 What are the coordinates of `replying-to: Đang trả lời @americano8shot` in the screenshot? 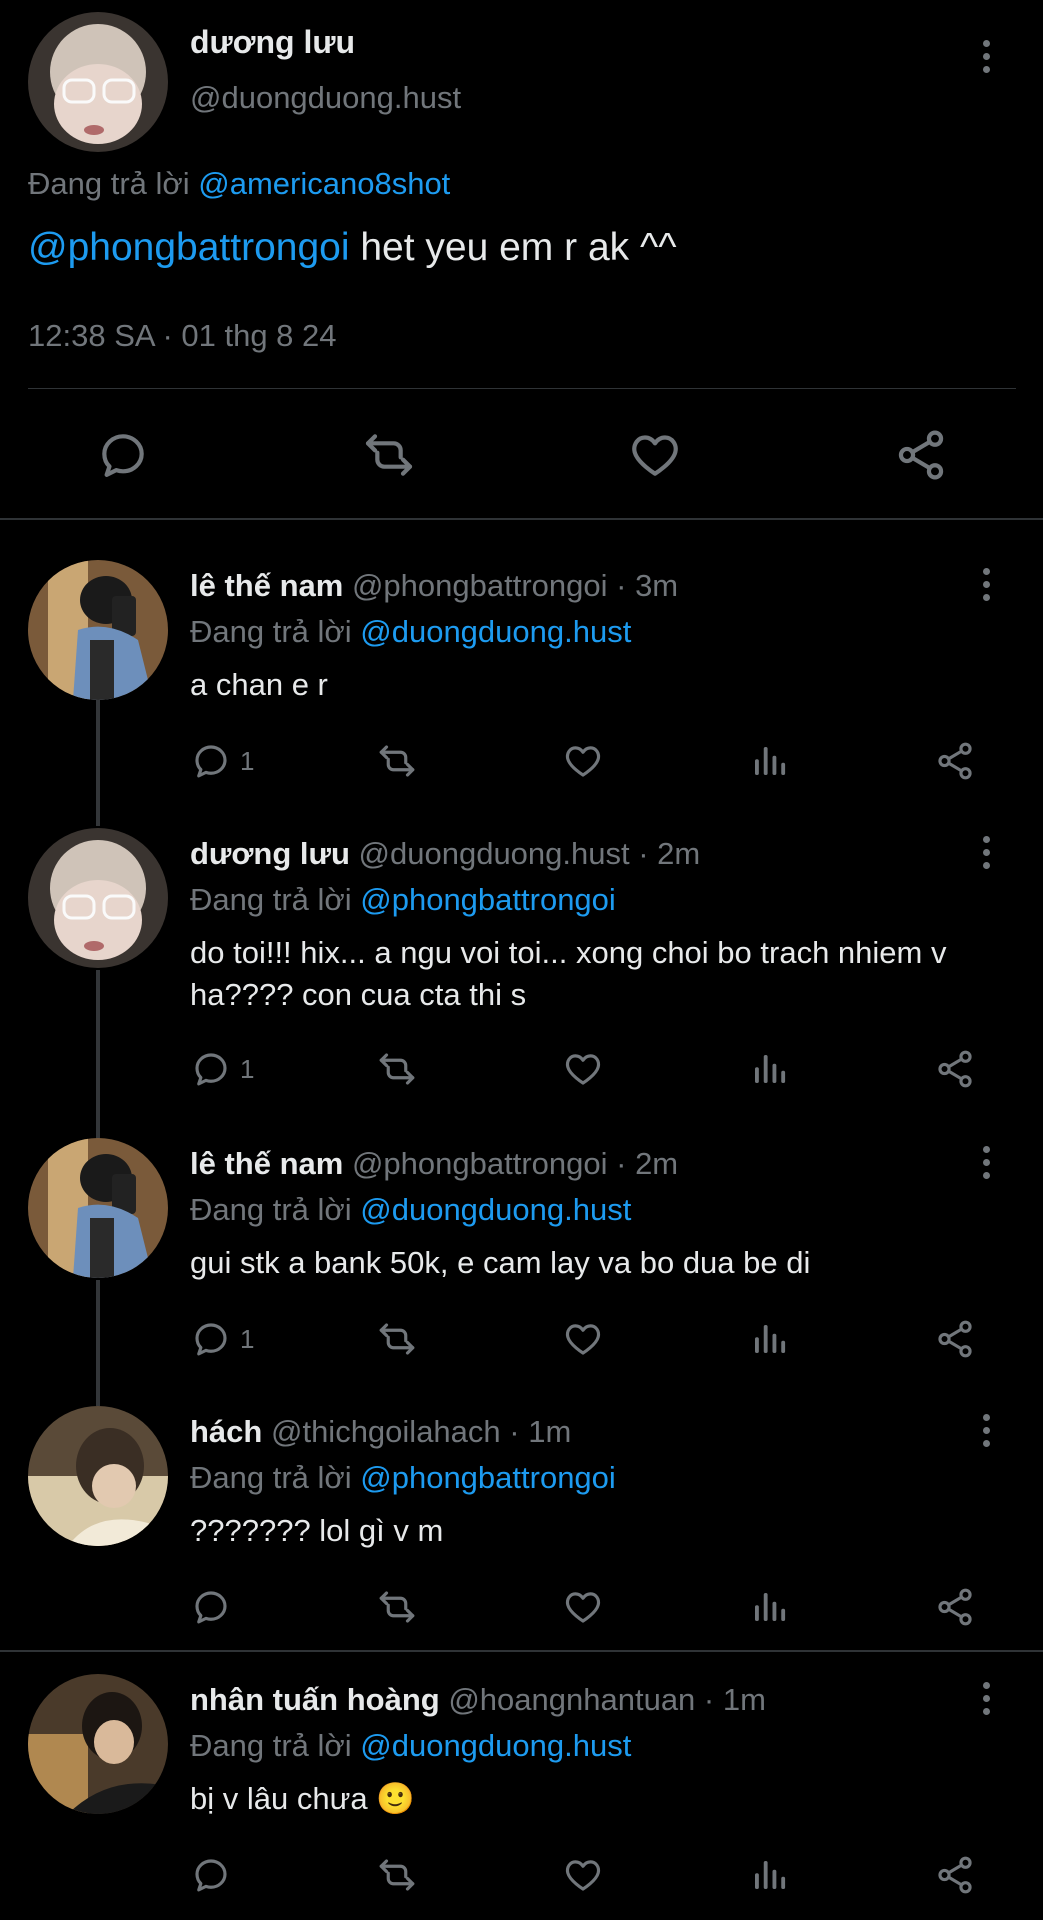 It's located at (239, 184).